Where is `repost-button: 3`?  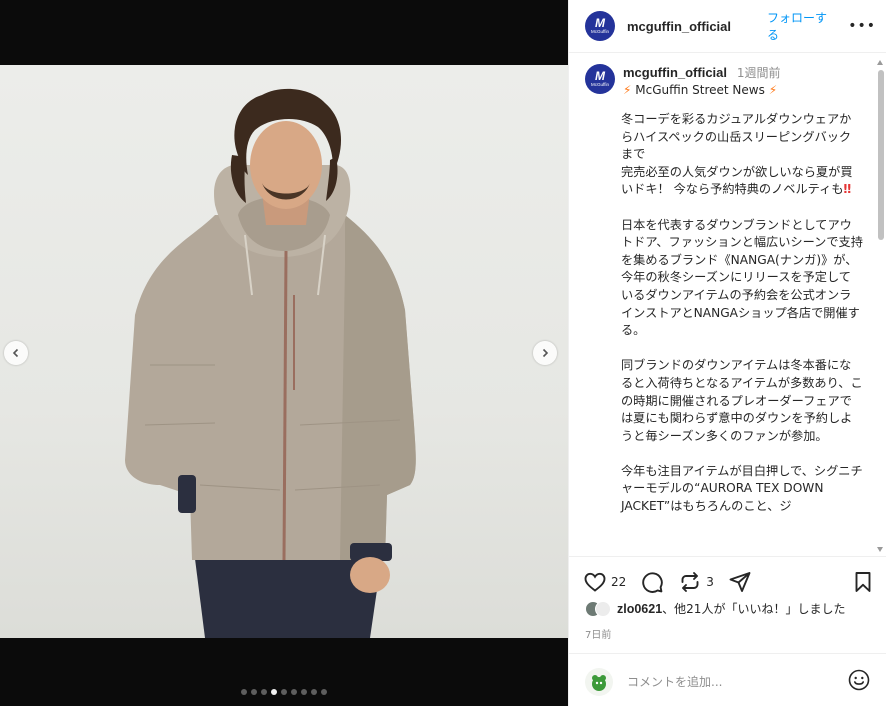
repost-button: 3 is located at coordinates (696, 582).